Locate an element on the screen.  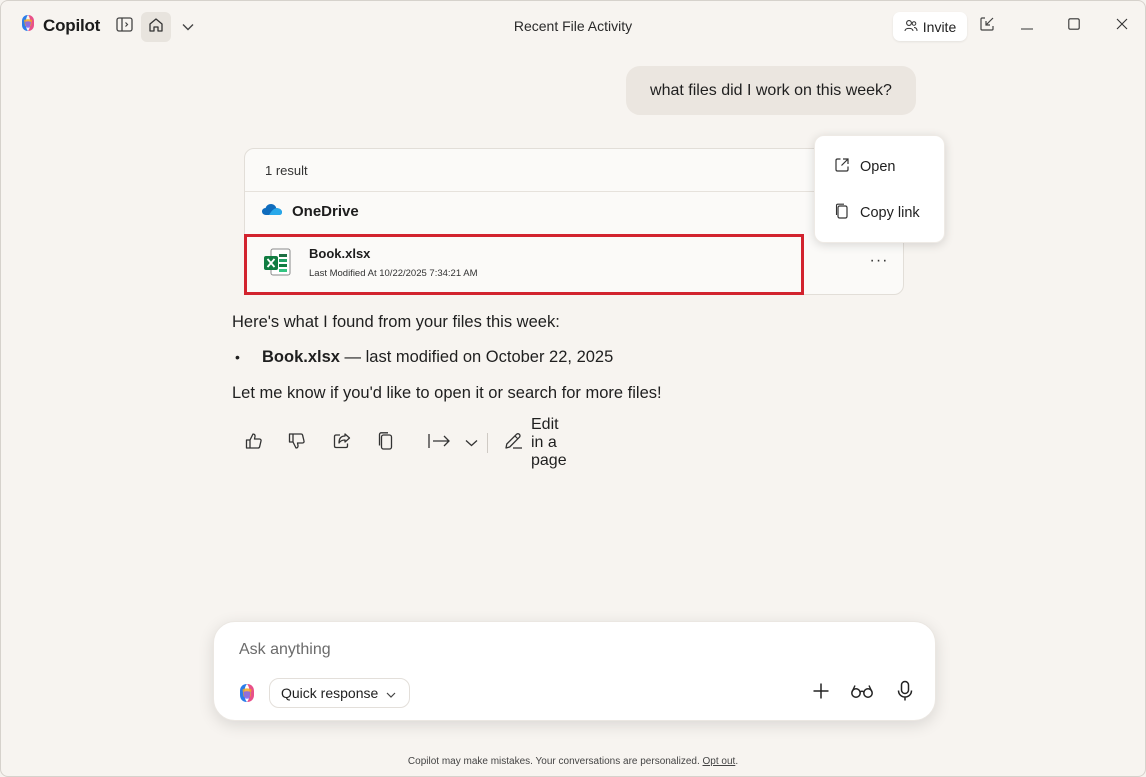
bullet-file-name: Book.xlsx is located at coordinates (301, 357).